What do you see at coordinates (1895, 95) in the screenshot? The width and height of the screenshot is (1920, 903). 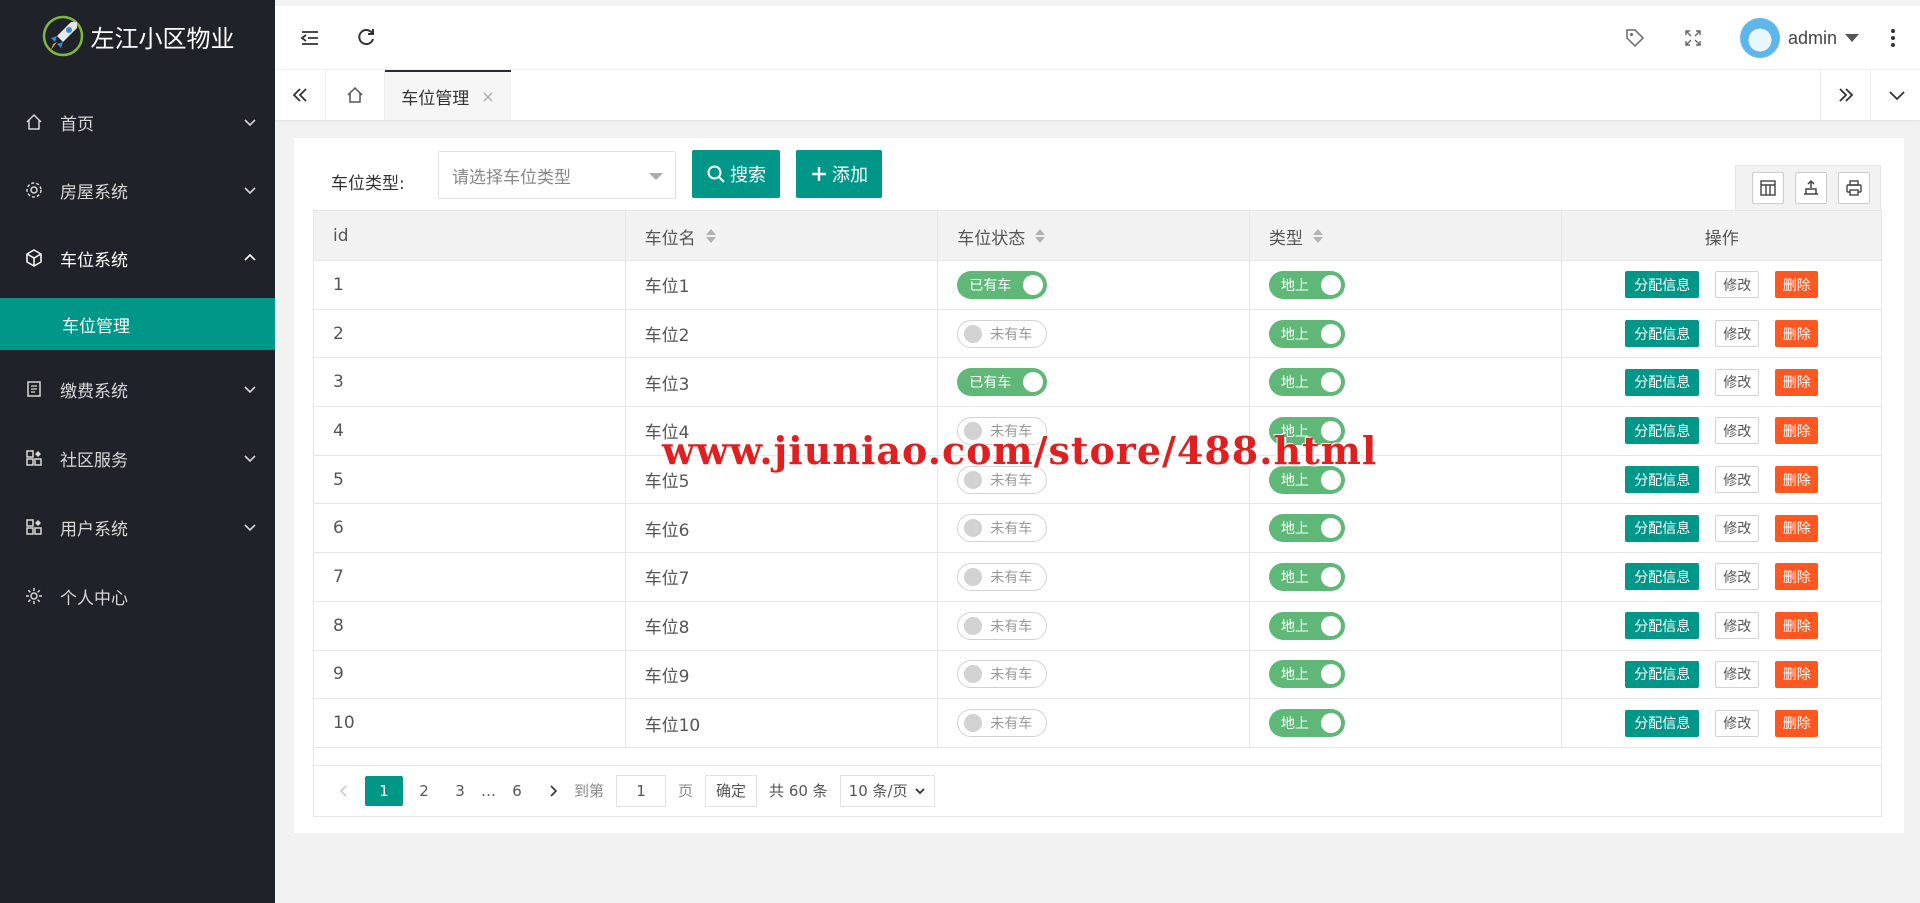 I see `tab-menu-button` at bounding box center [1895, 95].